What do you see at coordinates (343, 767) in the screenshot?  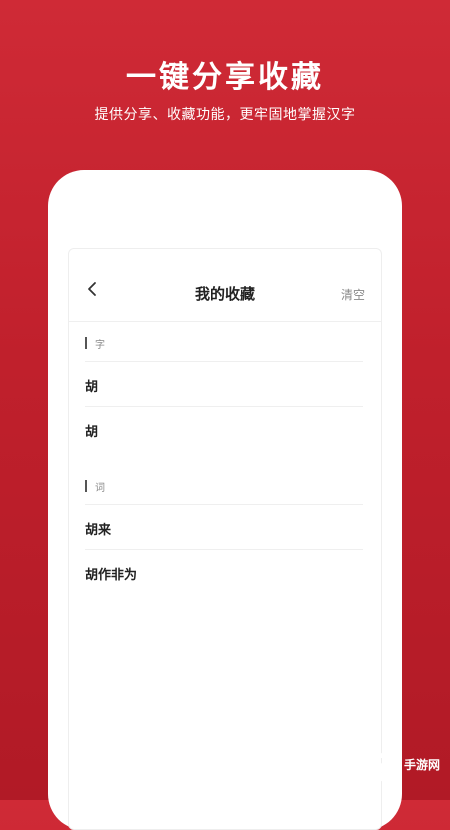 I see `watermark-digits: 2265` at bounding box center [343, 767].